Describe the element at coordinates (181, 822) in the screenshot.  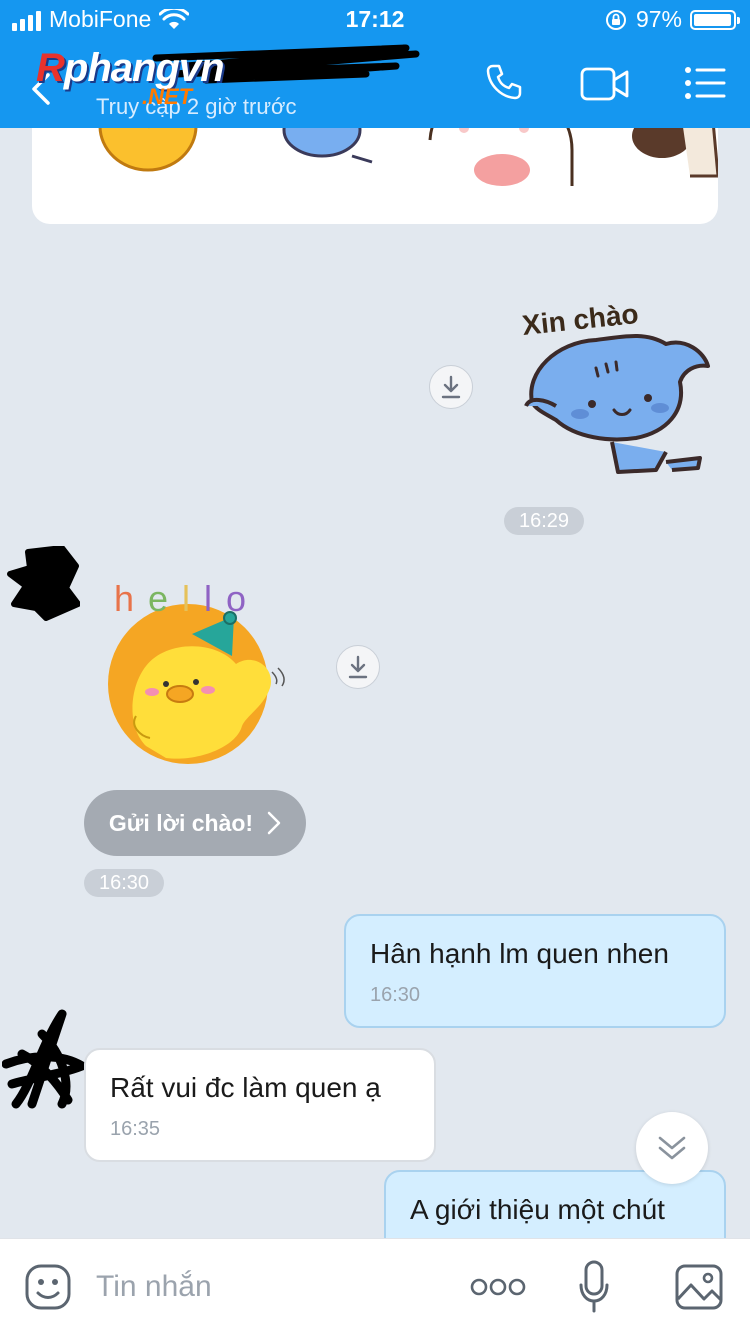
I see `send-greeting-label: Gửi lời chào!` at that location.